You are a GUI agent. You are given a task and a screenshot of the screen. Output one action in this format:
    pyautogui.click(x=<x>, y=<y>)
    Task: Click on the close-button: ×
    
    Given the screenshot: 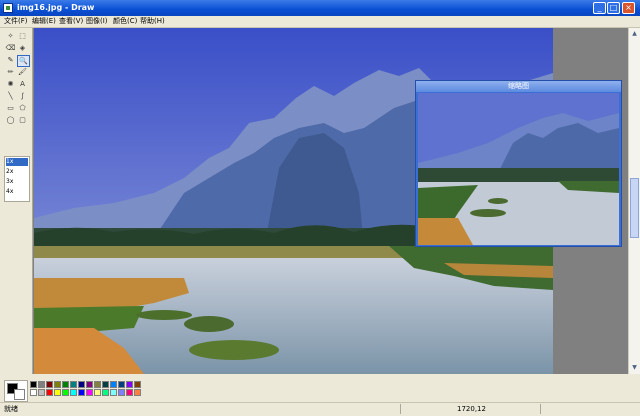 What is the action you would take?
    pyautogui.click(x=628, y=8)
    